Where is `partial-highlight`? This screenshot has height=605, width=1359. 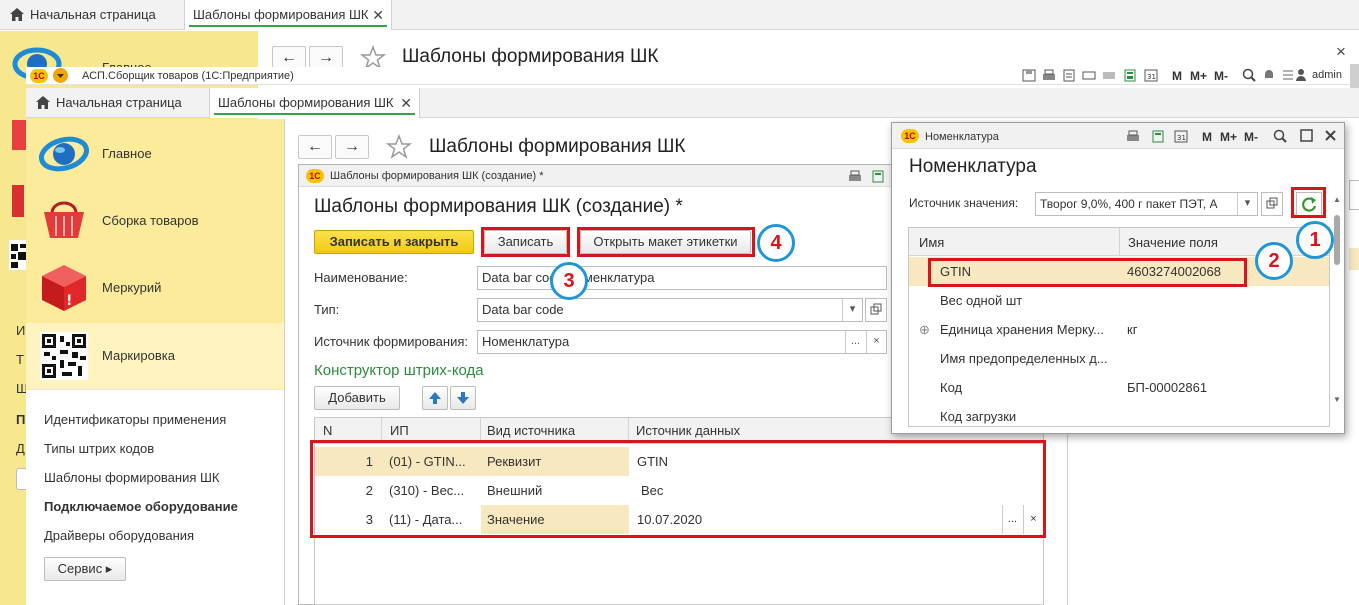 partial-highlight is located at coordinates (1354, 259).